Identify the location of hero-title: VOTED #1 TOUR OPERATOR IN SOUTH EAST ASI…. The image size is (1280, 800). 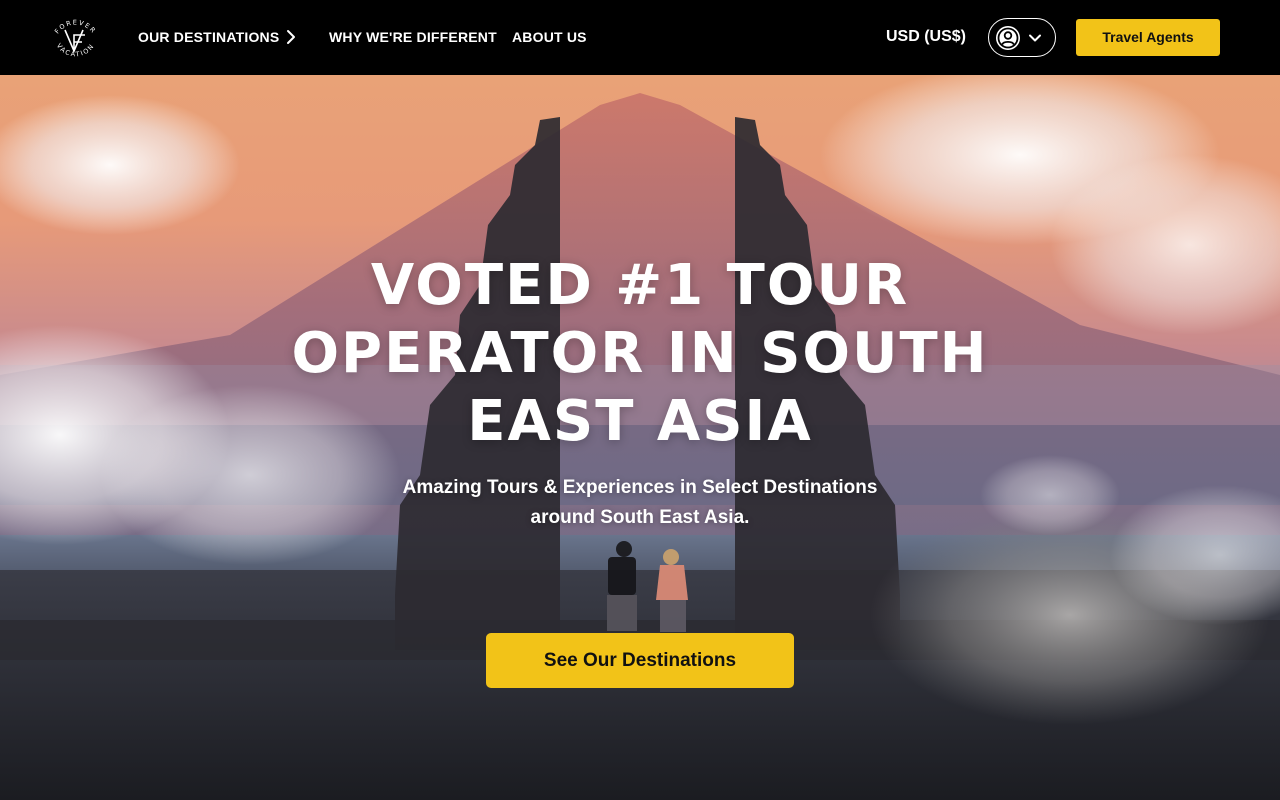
(640, 353).